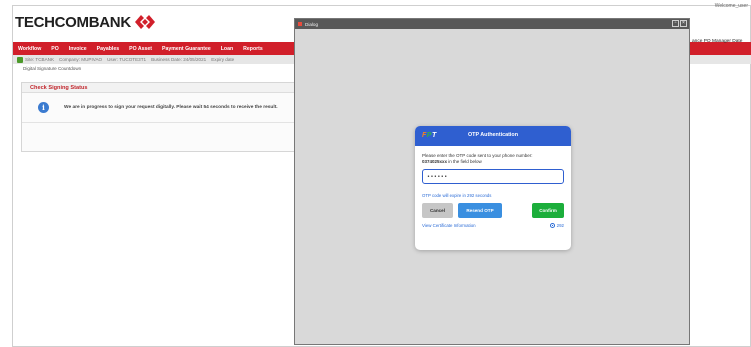  Describe the element at coordinates (717, 41) in the screenshot. I see `menu-right-items: ance PO Manager Date` at that location.